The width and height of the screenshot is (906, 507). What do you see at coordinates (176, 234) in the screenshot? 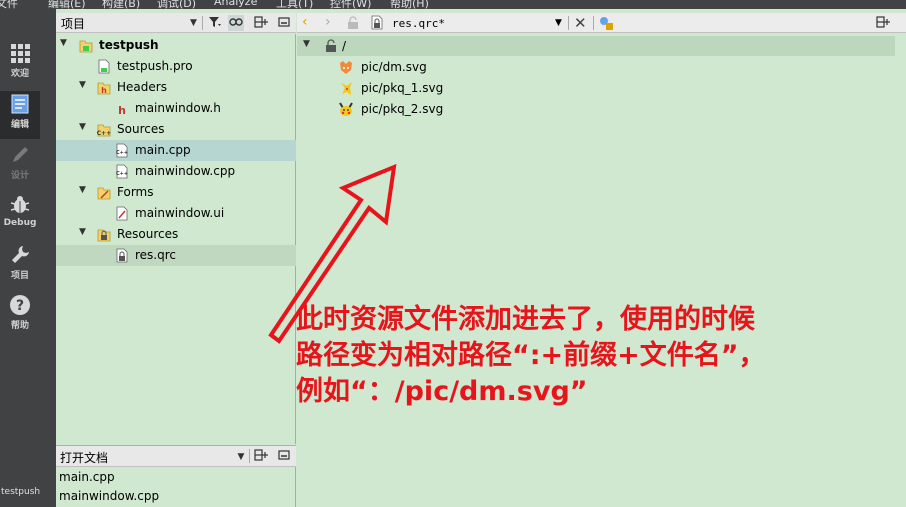
I see `tree-item-resources: ▼ Resources` at bounding box center [176, 234].